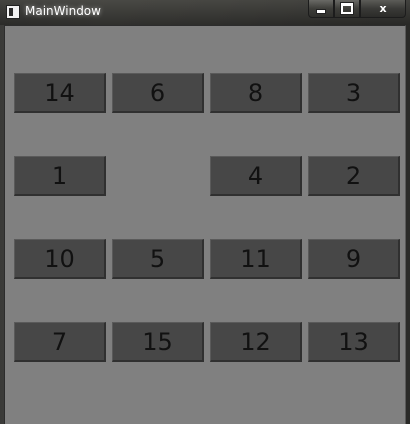 The height and width of the screenshot is (424, 410). I want to click on tile-button: 3, so click(354, 93).